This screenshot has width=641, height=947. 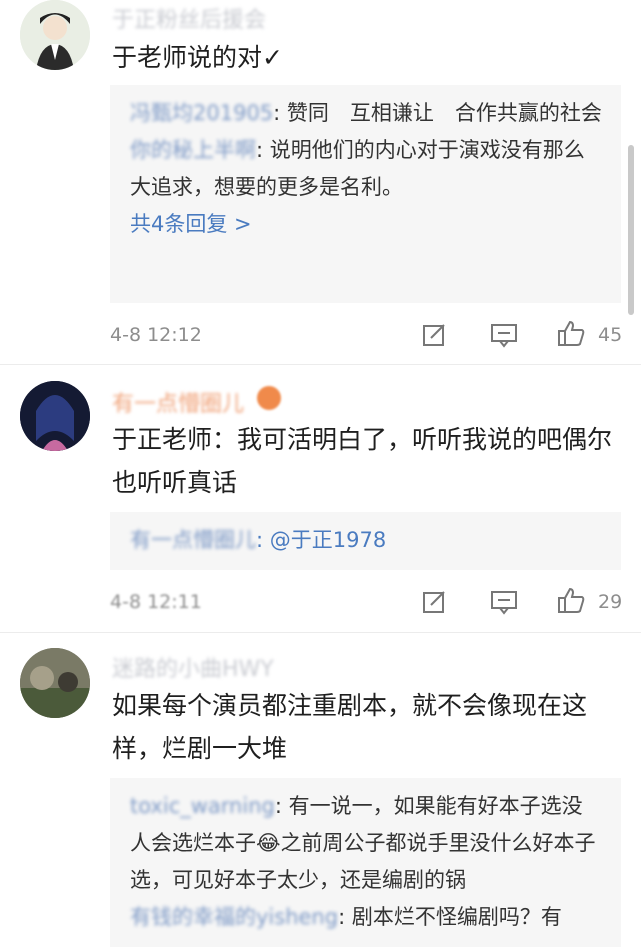 What do you see at coordinates (321, 540) in the screenshot?
I see `reply-text: : @于正1978` at bounding box center [321, 540].